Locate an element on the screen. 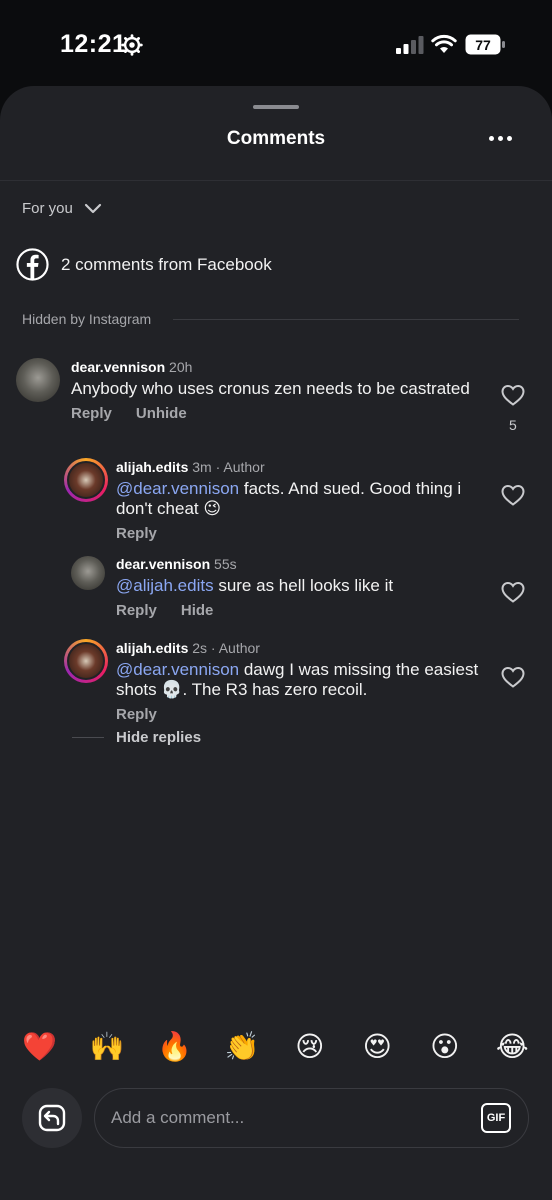 The width and height of the screenshot is (552, 1200). comment-username: dear.vennison is located at coordinates (118, 367).